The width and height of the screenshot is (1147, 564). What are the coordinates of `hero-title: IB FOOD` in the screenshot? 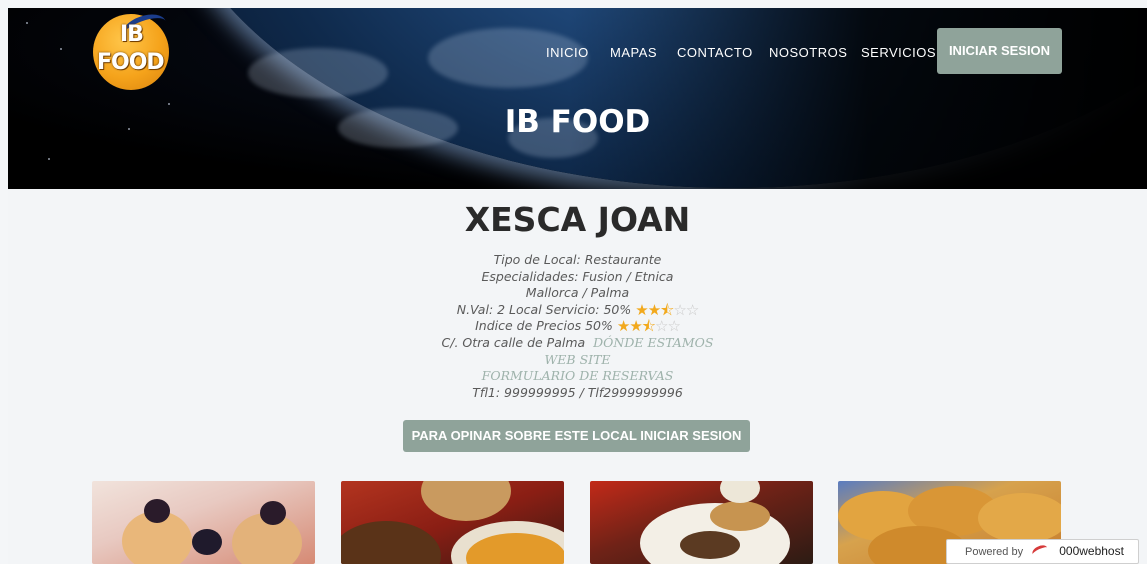 It's located at (577, 122).